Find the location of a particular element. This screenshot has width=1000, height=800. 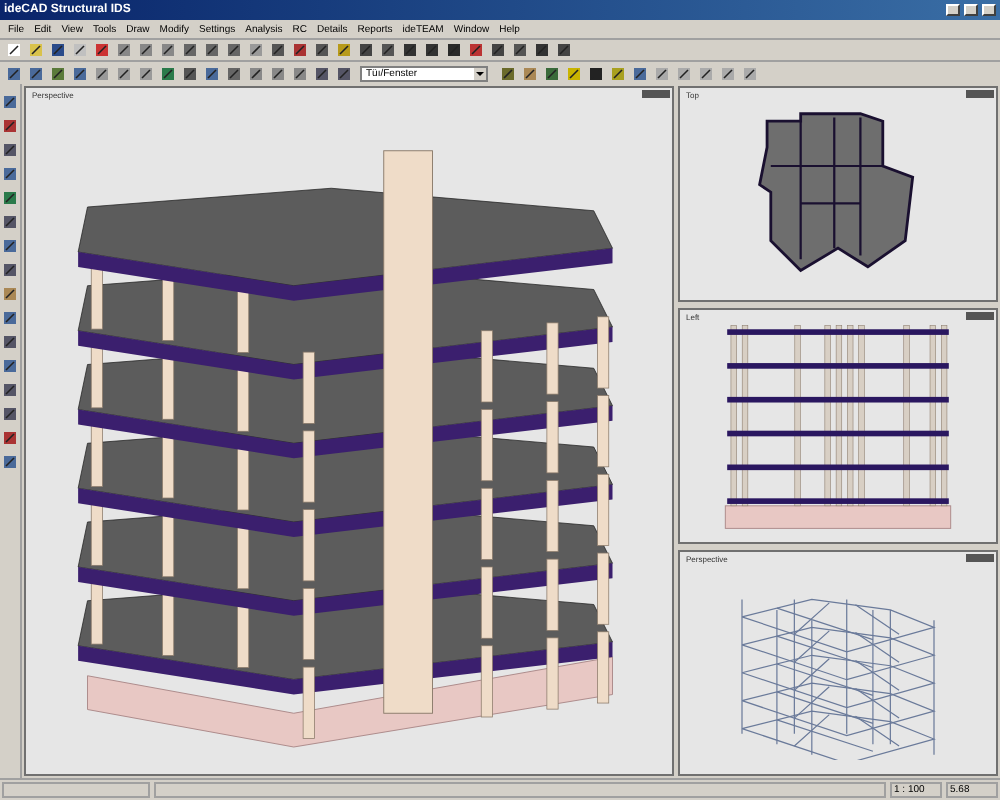

close-button is located at coordinates (989, 10).